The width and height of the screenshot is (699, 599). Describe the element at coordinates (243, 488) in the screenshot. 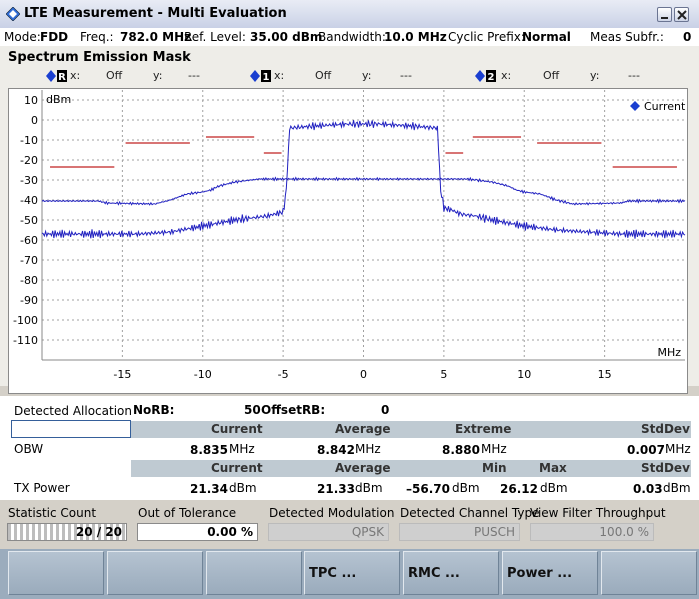

I see `txpower-current-unit: dBm` at that location.